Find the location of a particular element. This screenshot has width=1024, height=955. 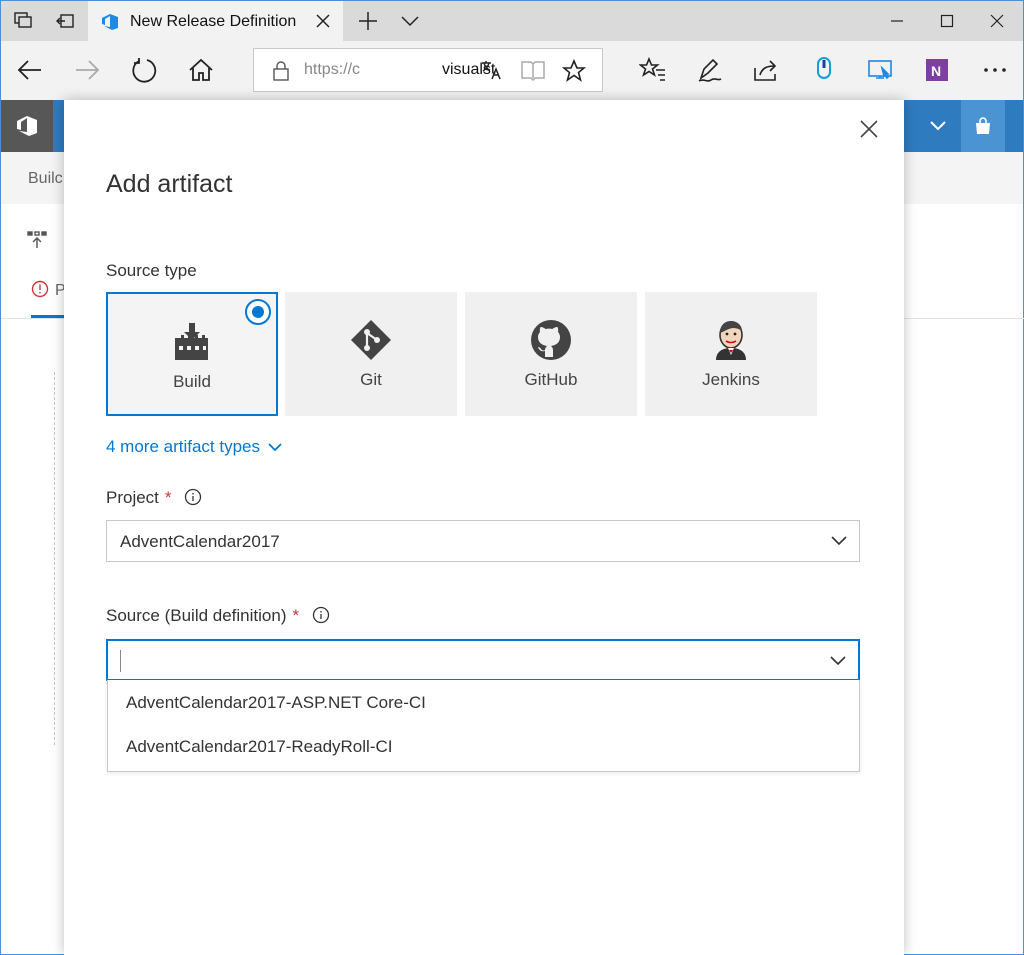

dropdown-option: AdventCalendar2017-ReadyRoll-CI is located at coordinates (259, 747).